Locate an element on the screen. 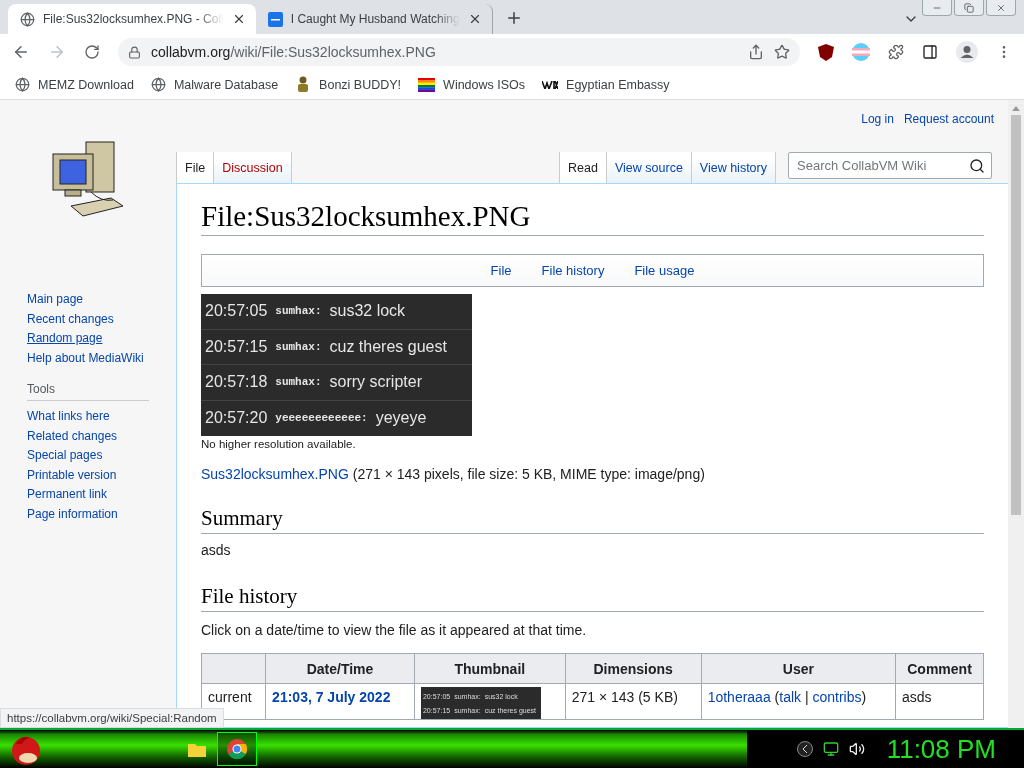  profile-icon is located at coordinates (967, 52).